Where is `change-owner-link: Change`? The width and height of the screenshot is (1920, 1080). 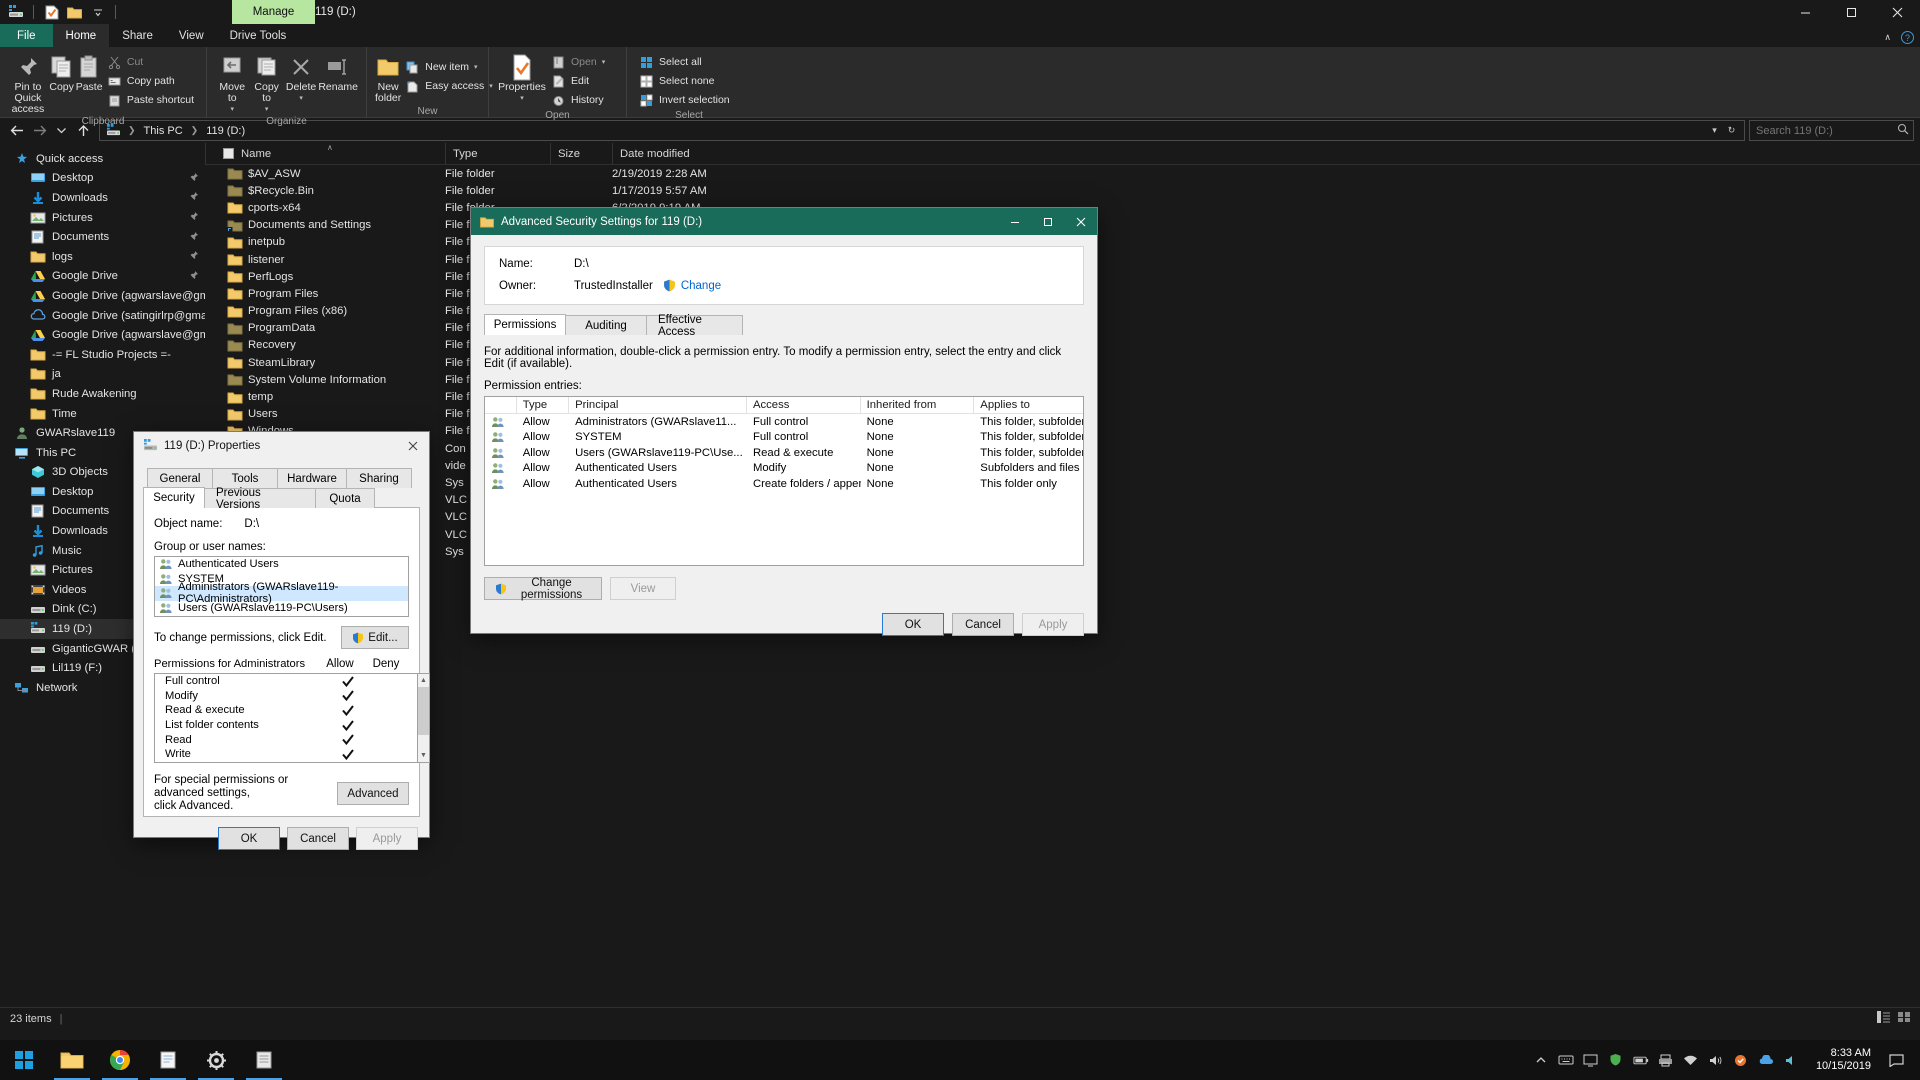 change-owner-link: Change is located at coordinates (701, 286).